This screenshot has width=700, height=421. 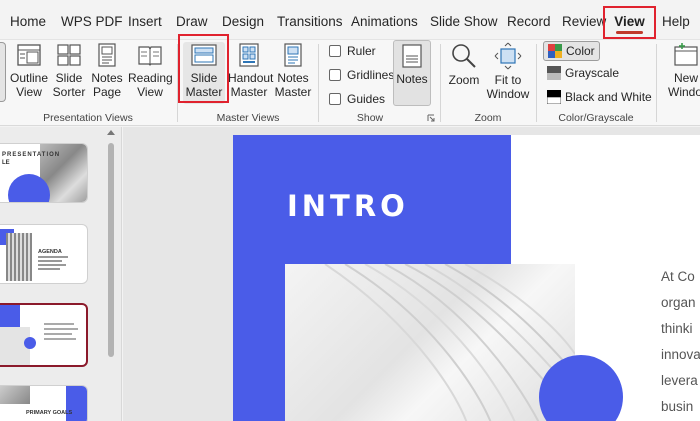 I want to click on scroll-up-icon, so click(x=111, y=132).